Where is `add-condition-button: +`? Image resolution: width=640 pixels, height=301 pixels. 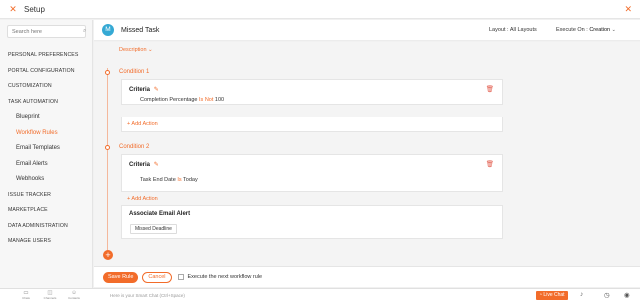
add-condition-button: + is located at coordinates (108, 255).